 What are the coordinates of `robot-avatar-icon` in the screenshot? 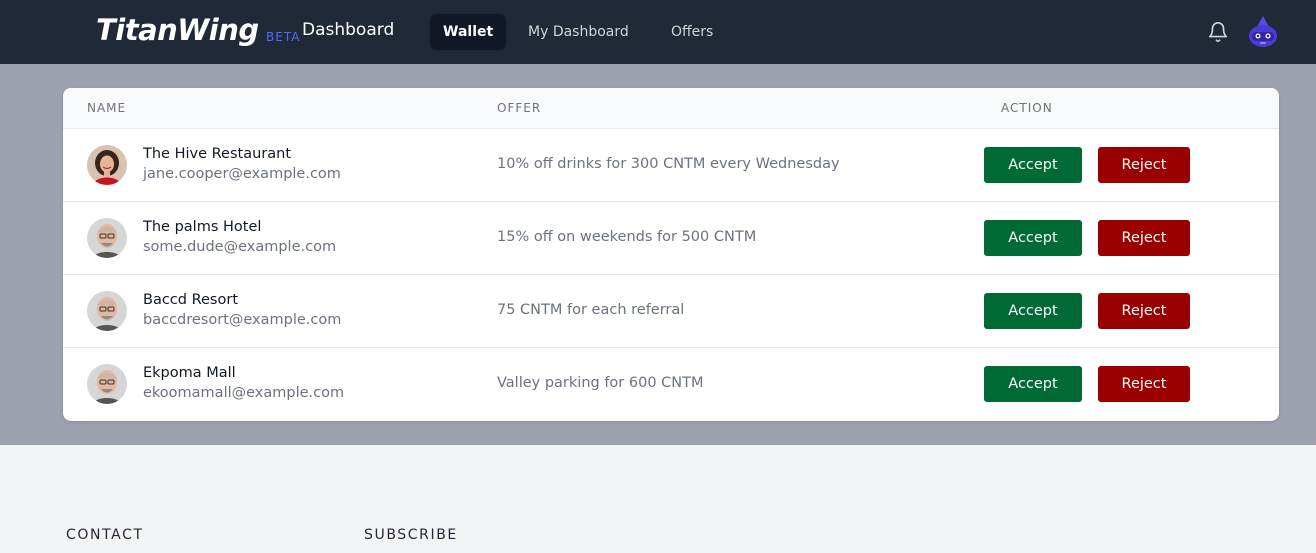 It's located at (1263, 32).